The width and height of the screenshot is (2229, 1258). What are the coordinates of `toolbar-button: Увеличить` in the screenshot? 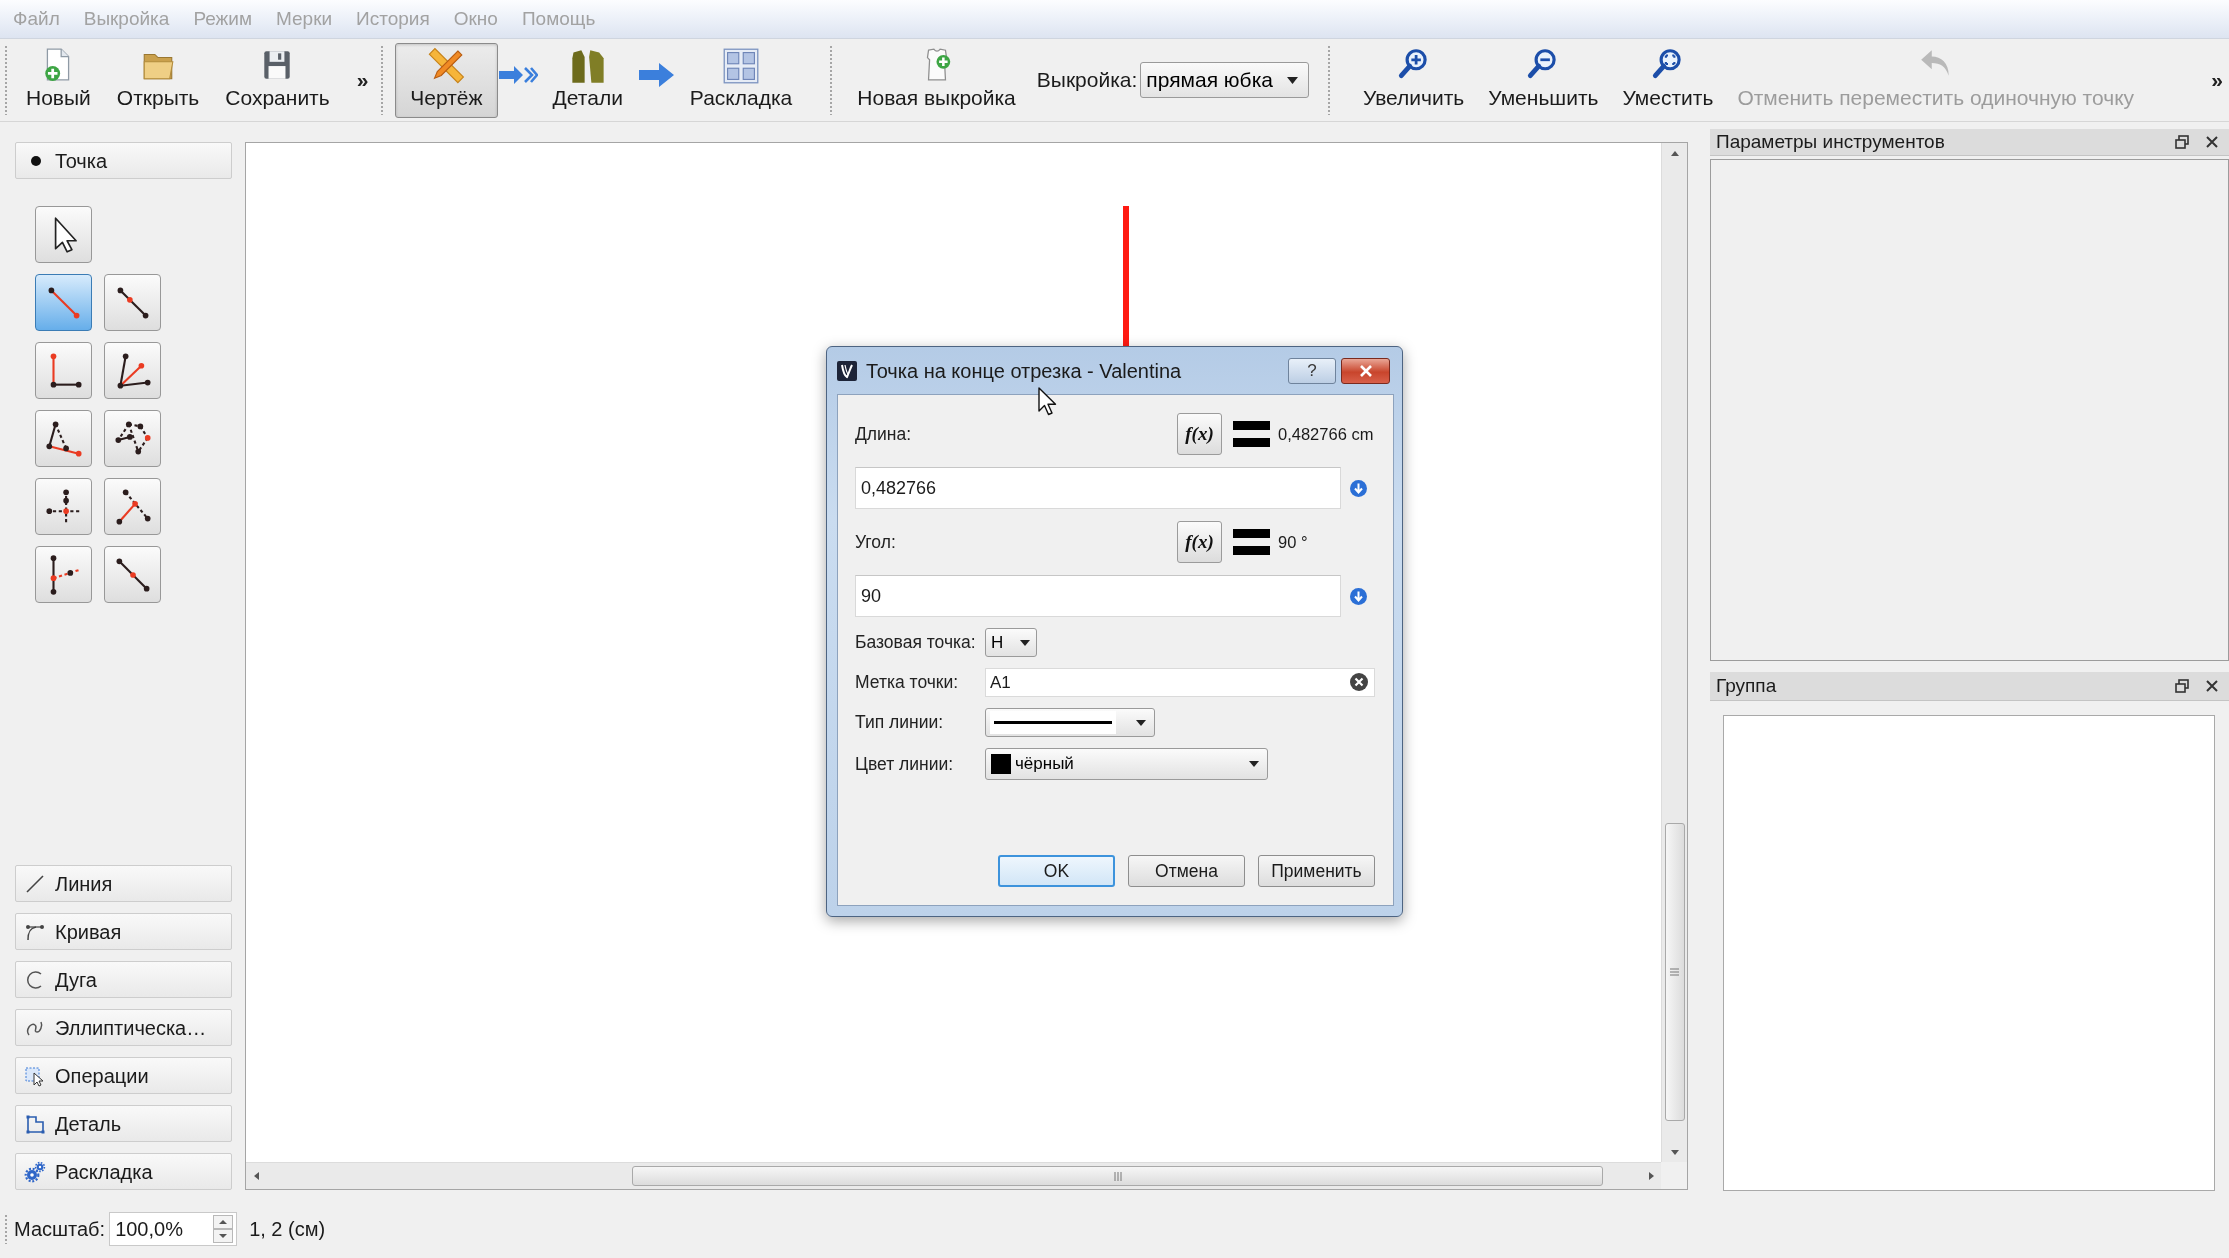 It's located at (1414, 80).